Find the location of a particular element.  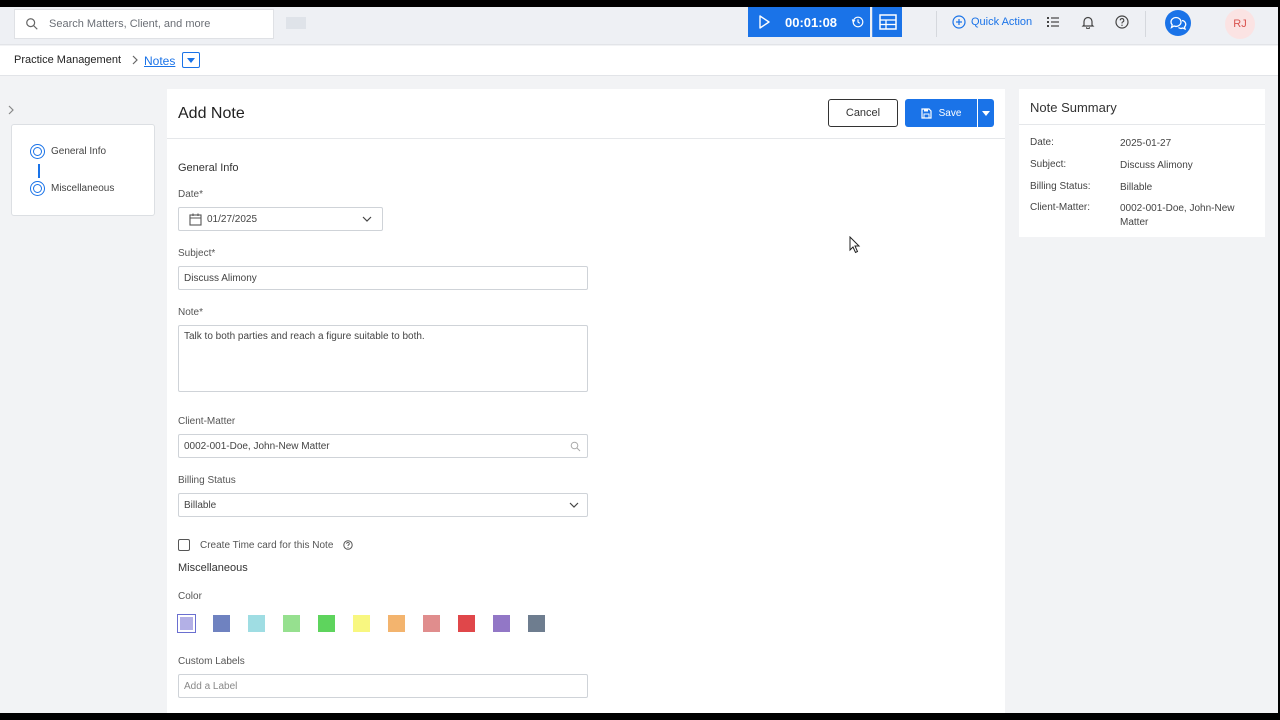

chat-button is located at coordinates (1178, 23).